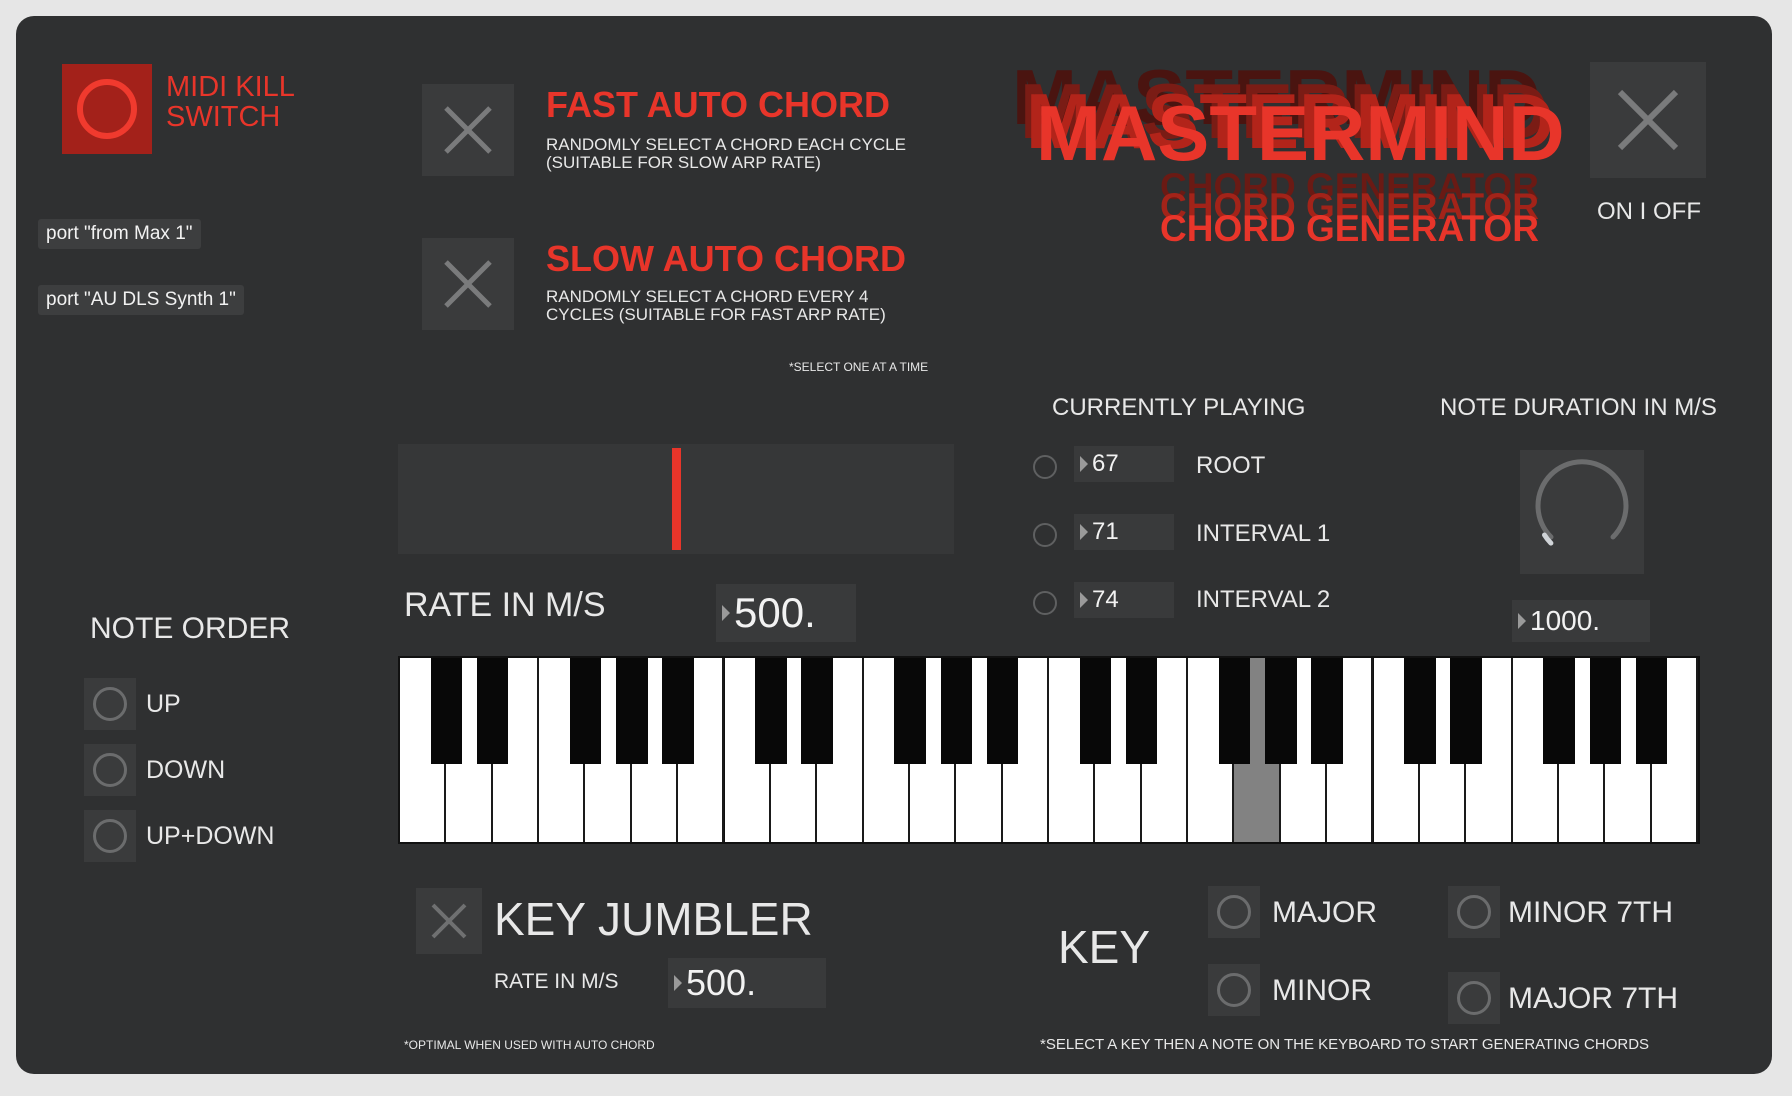  Describe the element at coordinates (1124, 464) in the screenshot. I see `root-number-box: 67` at that location.